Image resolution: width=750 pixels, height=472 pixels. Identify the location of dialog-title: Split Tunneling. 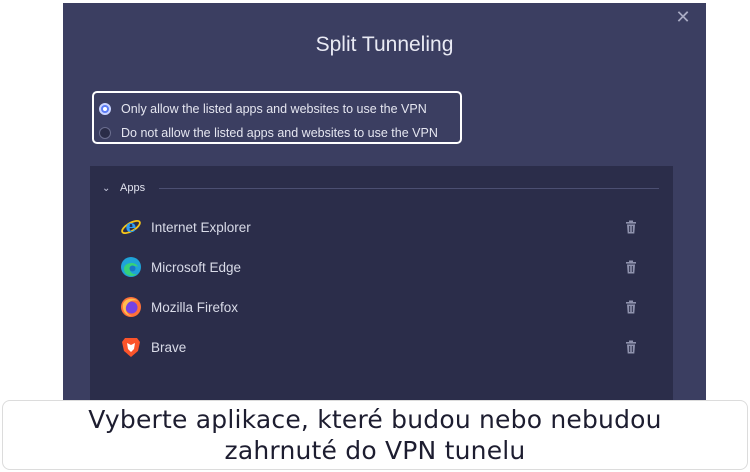
(384, 44).